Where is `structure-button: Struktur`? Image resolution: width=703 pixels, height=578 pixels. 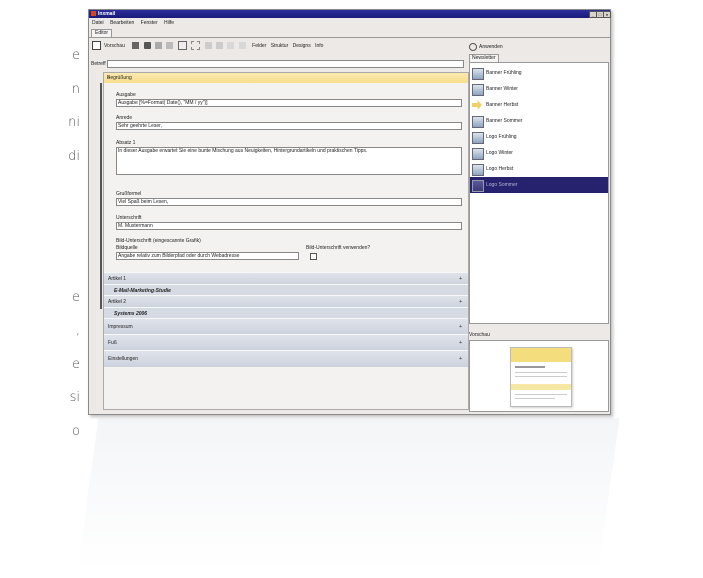 structure-button: Struktur is located at coordinates (280, 46).